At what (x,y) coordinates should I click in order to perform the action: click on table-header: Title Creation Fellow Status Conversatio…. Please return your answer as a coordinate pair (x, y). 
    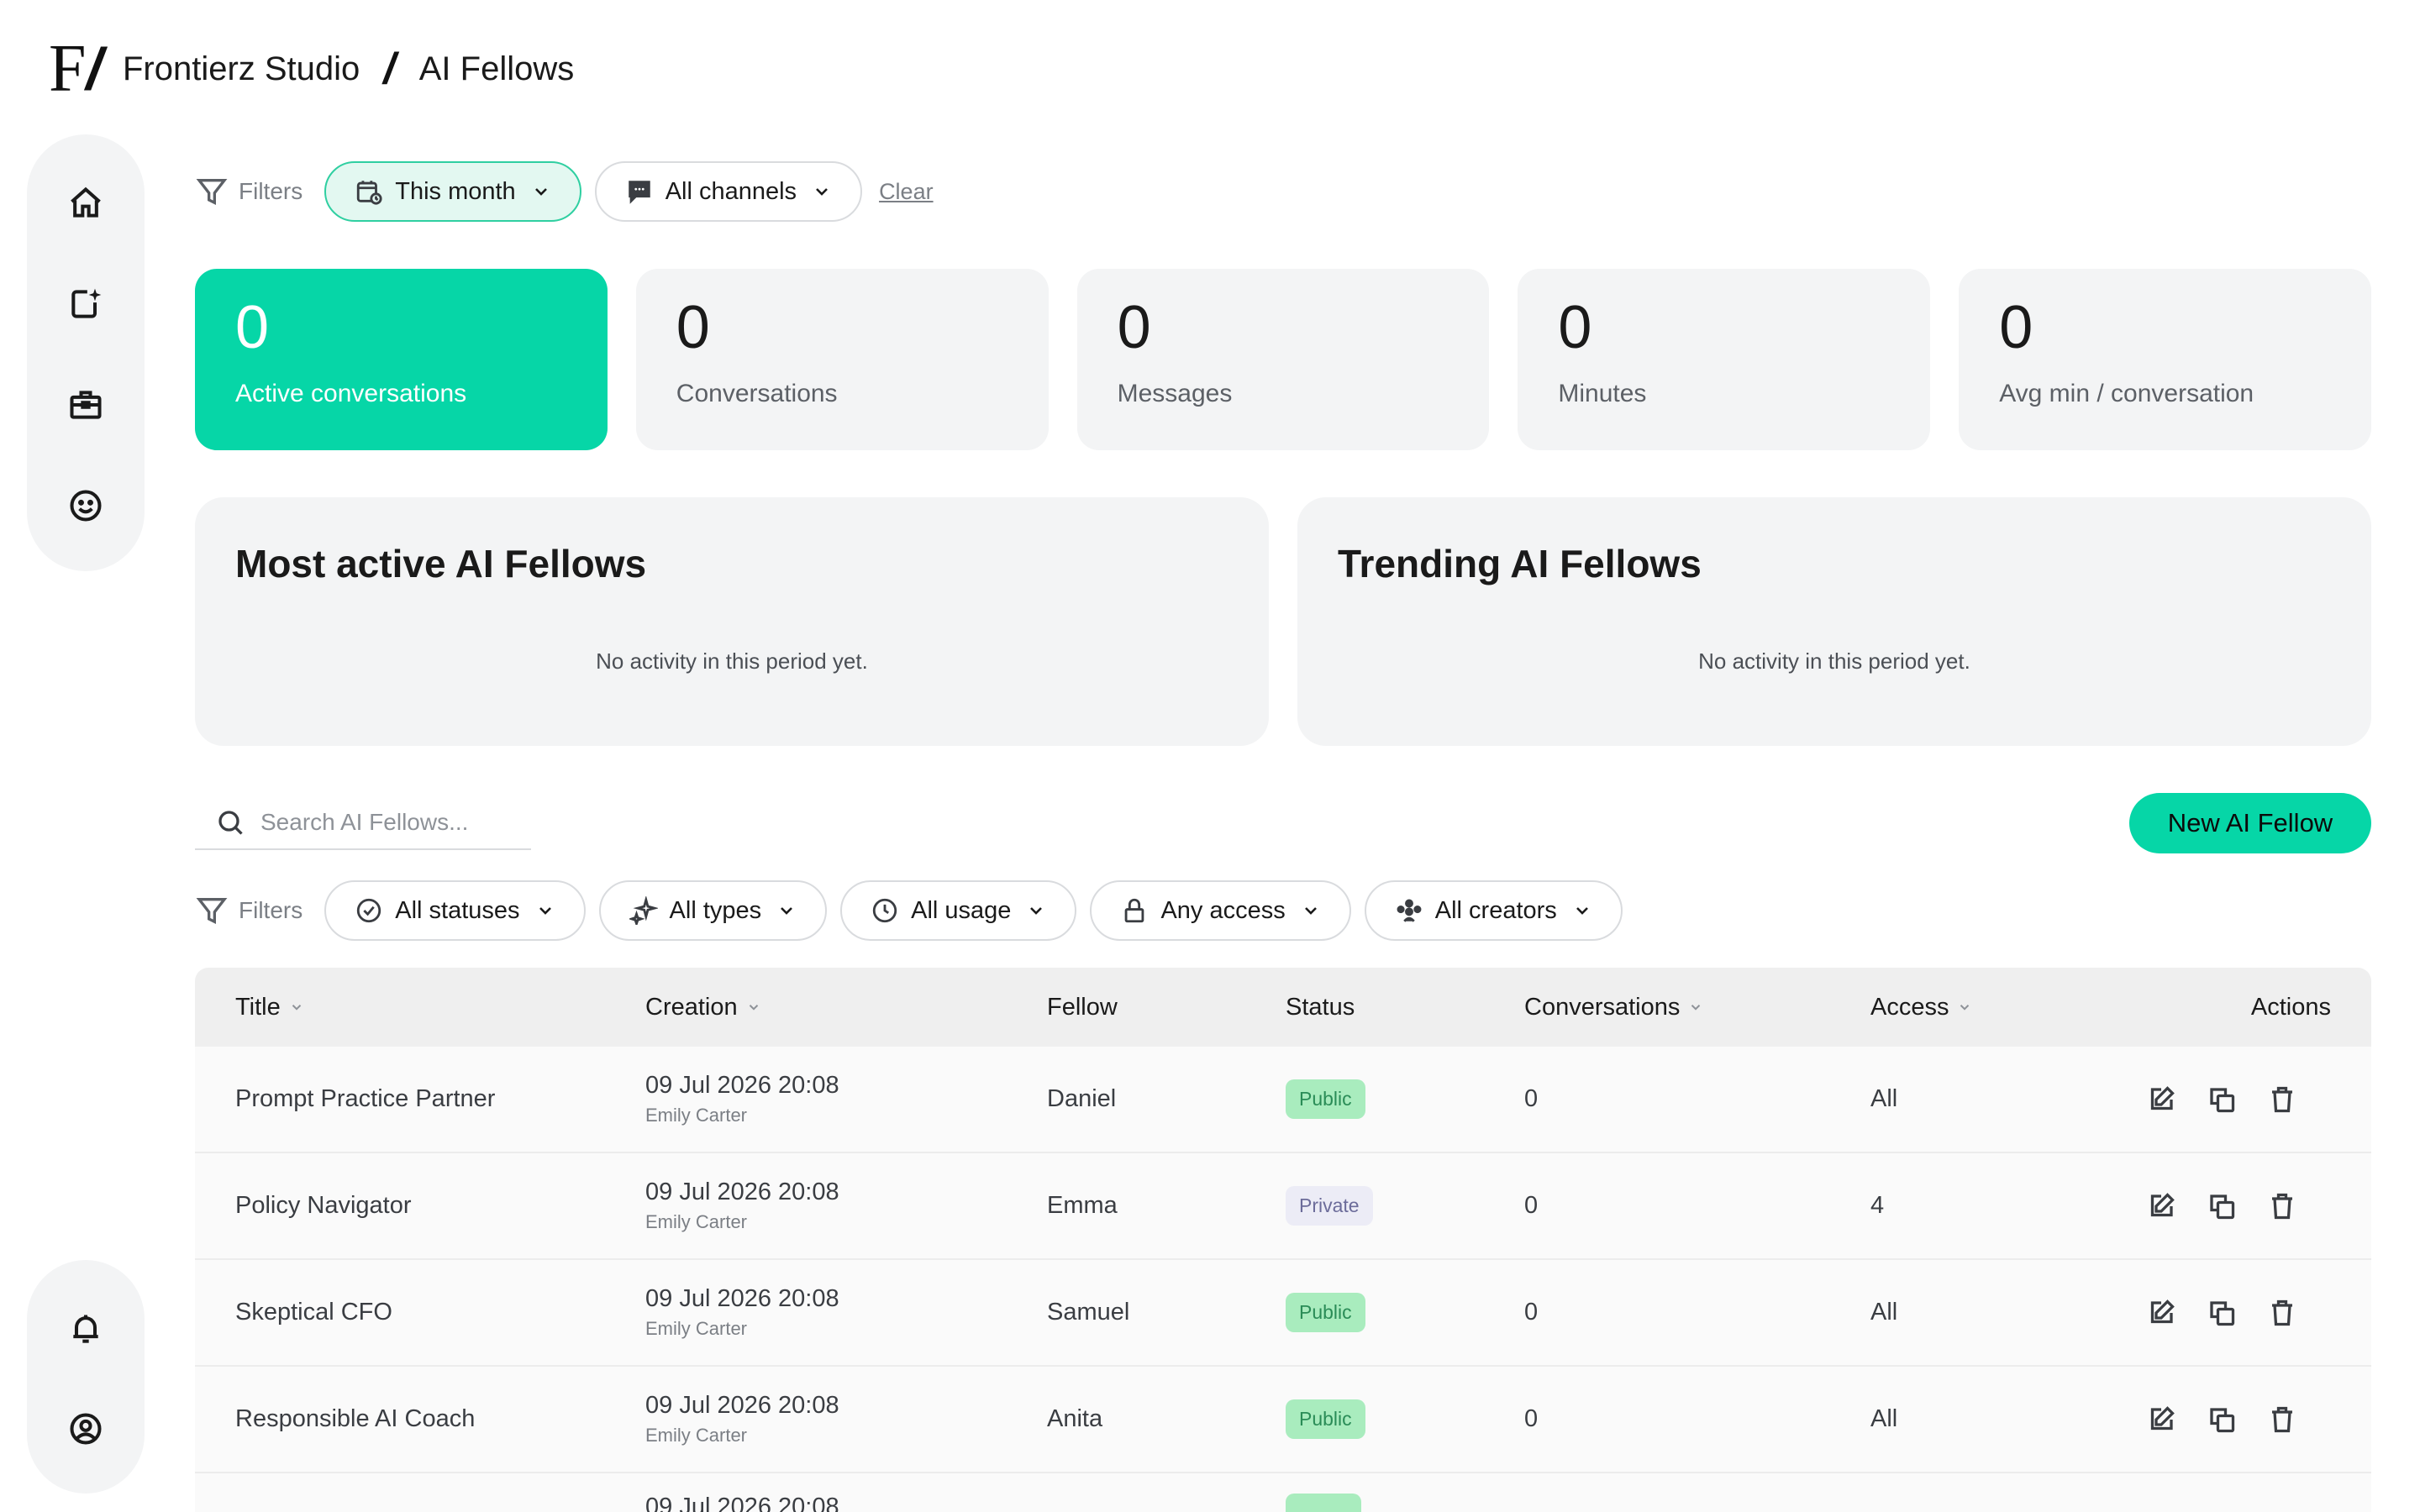
    Looking at the image, I should click on (1283, 1007).